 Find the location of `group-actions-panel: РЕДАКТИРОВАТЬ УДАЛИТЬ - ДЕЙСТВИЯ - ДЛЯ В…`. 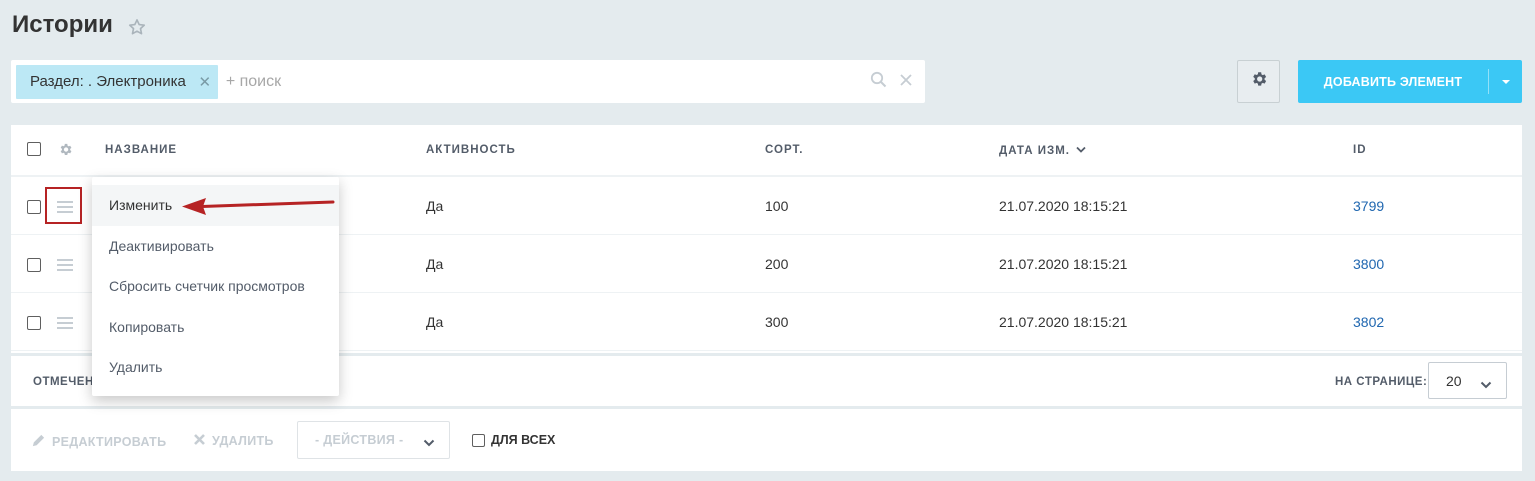

group-actions-panel: РЕДАКТИРОВАТЬ УДАЛИТЬ - ДЕЙСТВИЯ - ДЛЯ В… is located at coordinates (766, 440).